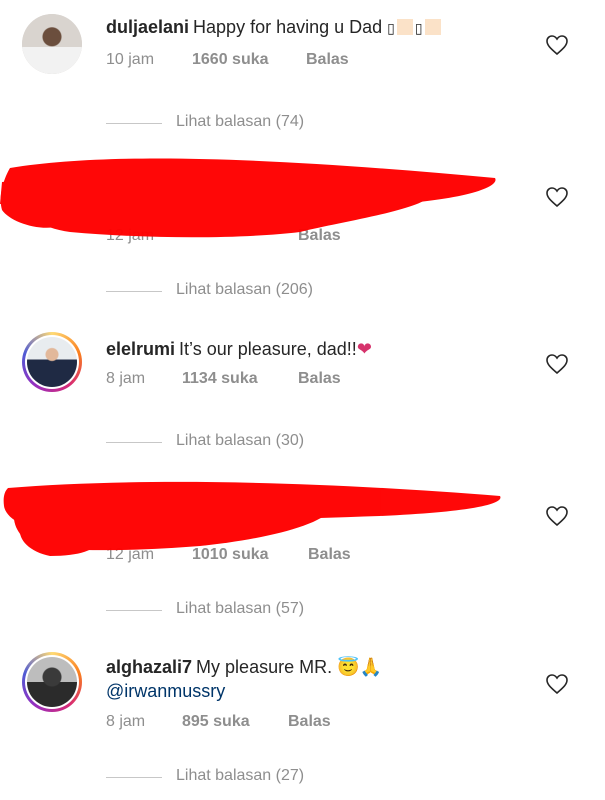  I want to click on comment-username: duljaelani, so click(147, 27).